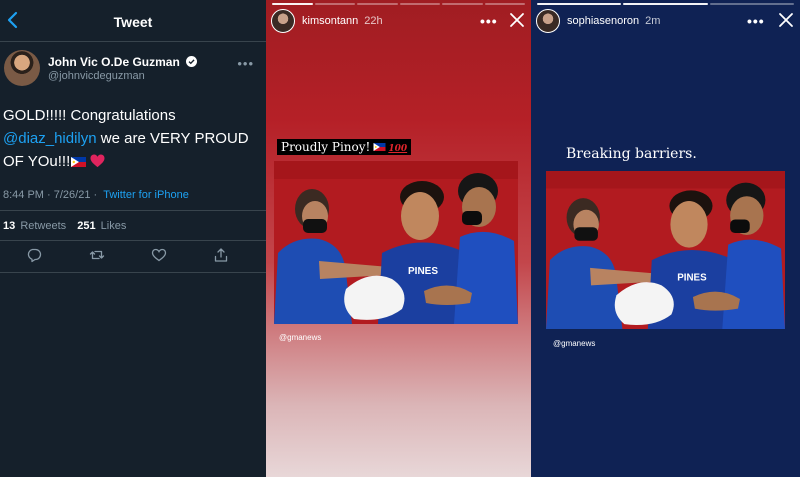 The height and width of the screenshot is (477, 800). I want to click on story-caption: Proudly Pinoy! 100, so click(344, 147).